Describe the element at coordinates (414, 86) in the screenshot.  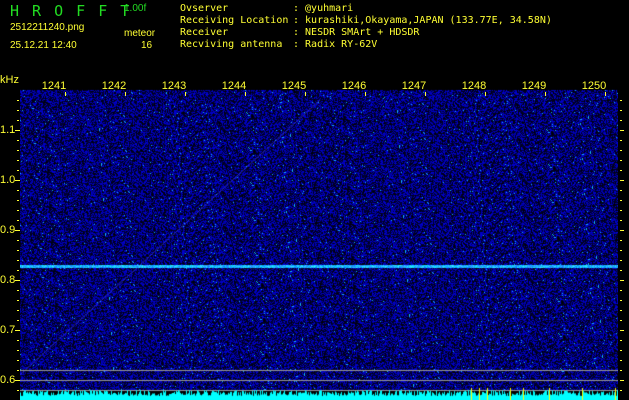
I see `freq-label: 1247` at that location.